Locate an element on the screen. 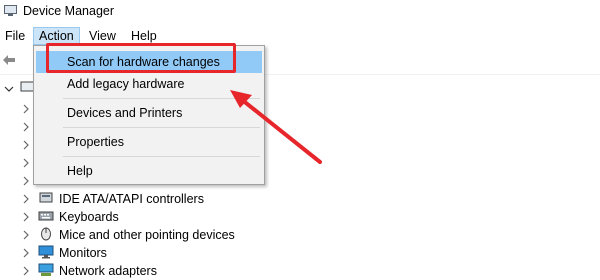 This screenshot has height=280, width=600. menu-help: Help is located at coordinates (144, 36).